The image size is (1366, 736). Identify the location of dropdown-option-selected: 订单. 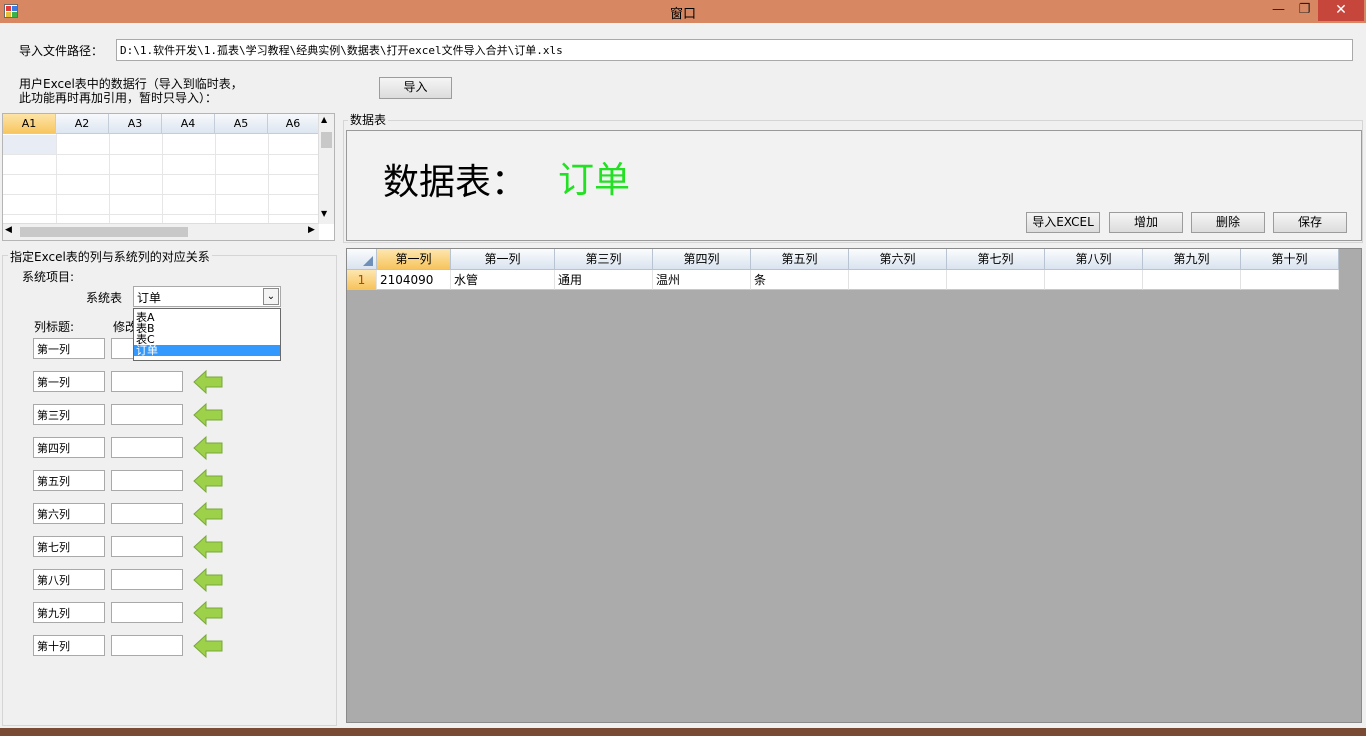
(207, 350).